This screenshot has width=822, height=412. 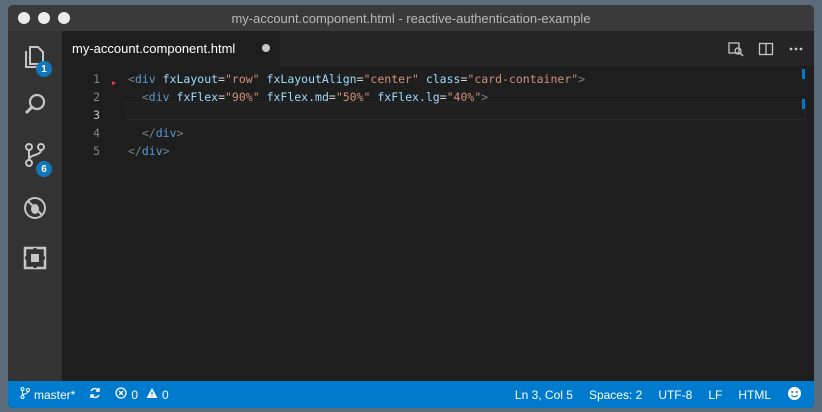 I want to click on debug-icon, so click(x=35, y=210).